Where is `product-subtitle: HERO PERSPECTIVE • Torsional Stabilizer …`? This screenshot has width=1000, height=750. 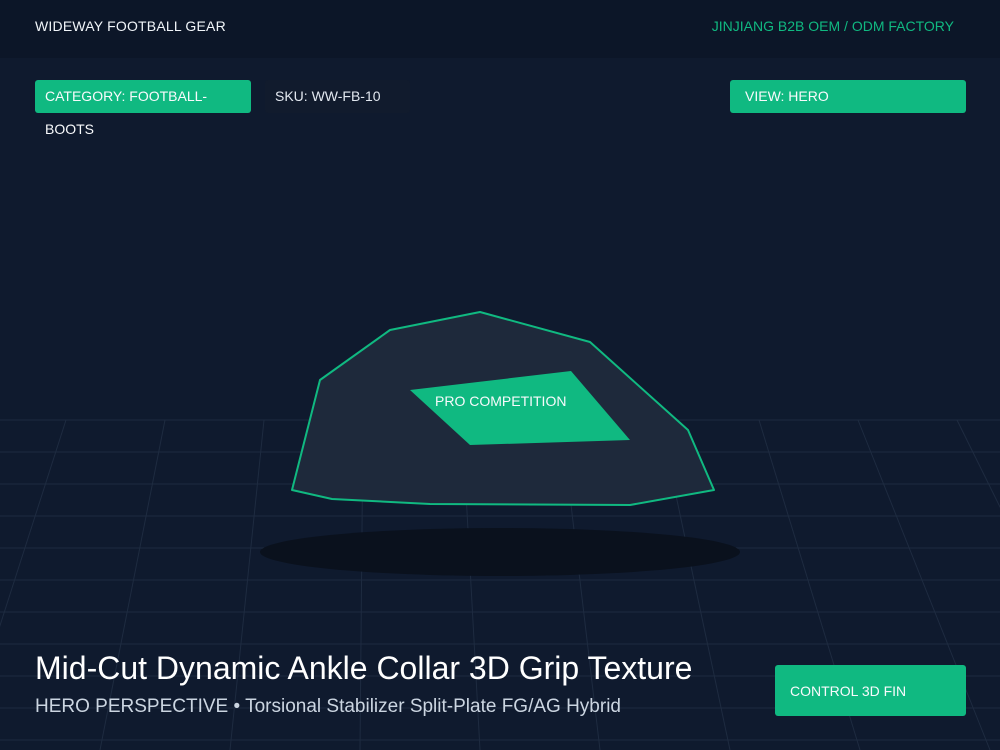
product-subtitle: HERO PERSPECTIVE • Torsional Stabilizer … is located at coordinates (328, 706).